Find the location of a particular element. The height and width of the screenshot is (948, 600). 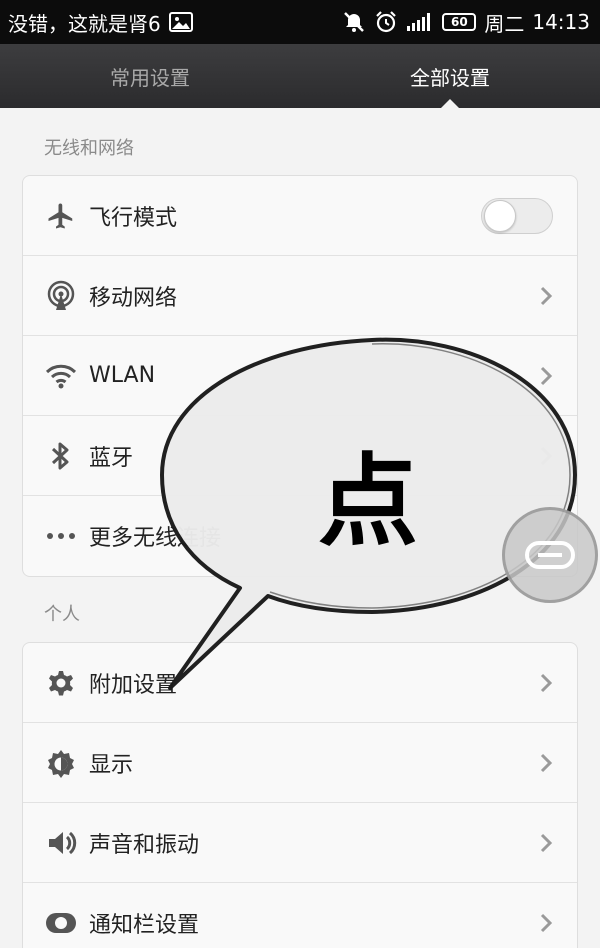

section-title-personal: 个人 is located at coordinates (62, 614).